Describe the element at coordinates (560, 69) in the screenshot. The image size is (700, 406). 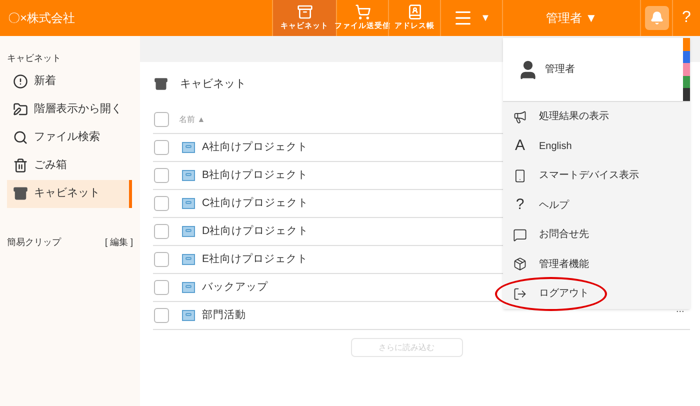
I see `user-name: 管理者` at that location.